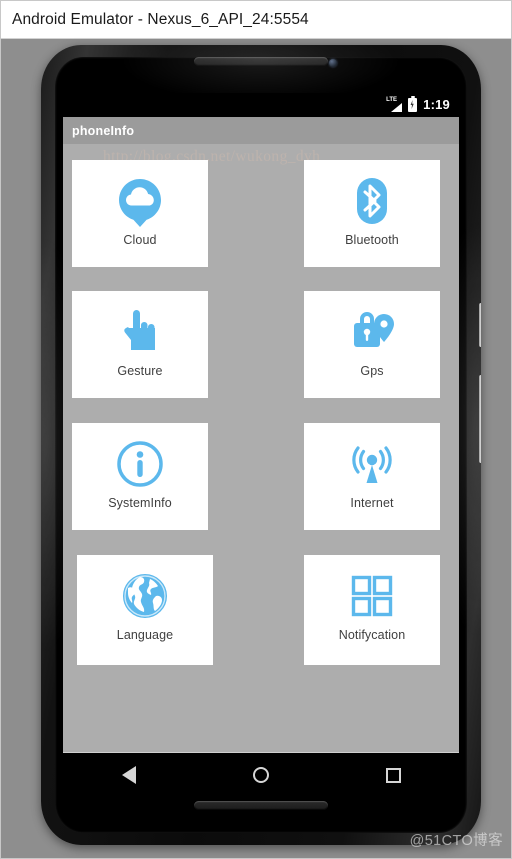 The image size is (512, 859). Describe the element at coordinates (128, 775) in the screenshot. I see `back-button-icon` at that location.